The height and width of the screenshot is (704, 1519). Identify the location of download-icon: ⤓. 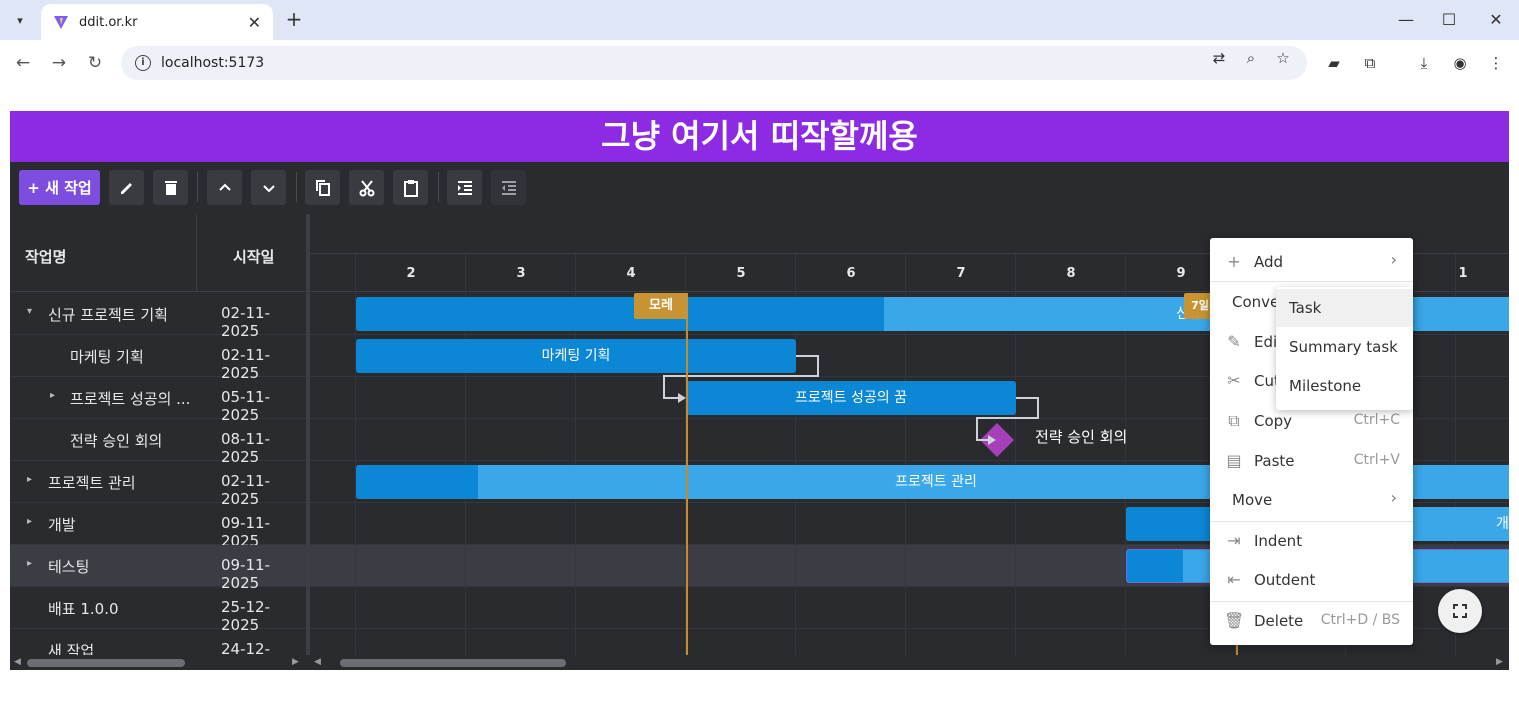
(1424, 63).